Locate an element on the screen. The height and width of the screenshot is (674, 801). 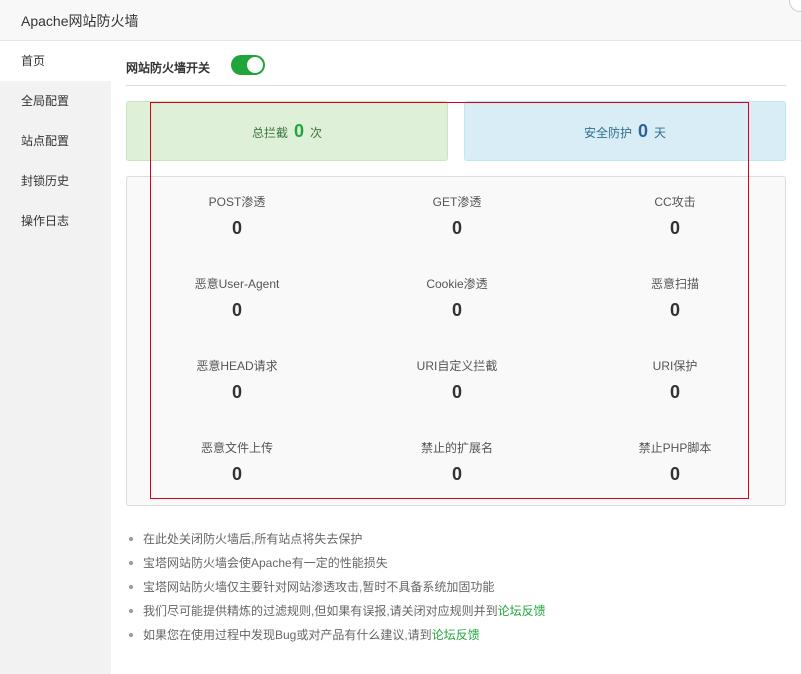
sidebar-item-site-config: 站点配置 is located at coordinates (55, 141).